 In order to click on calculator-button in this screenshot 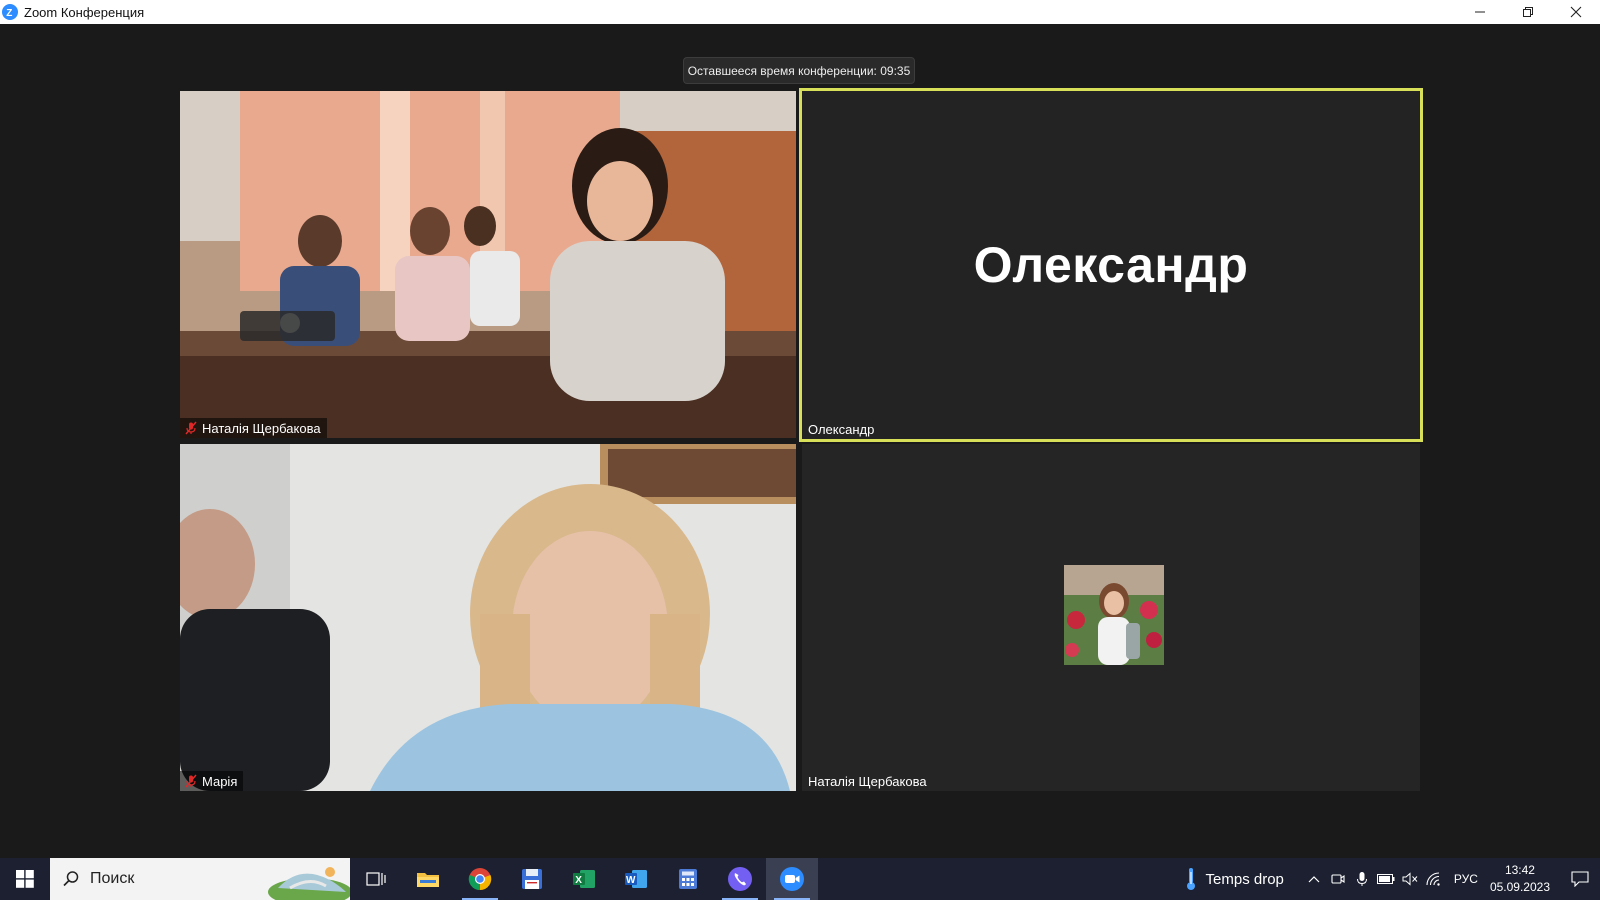, I will do `click(688, 879)`.